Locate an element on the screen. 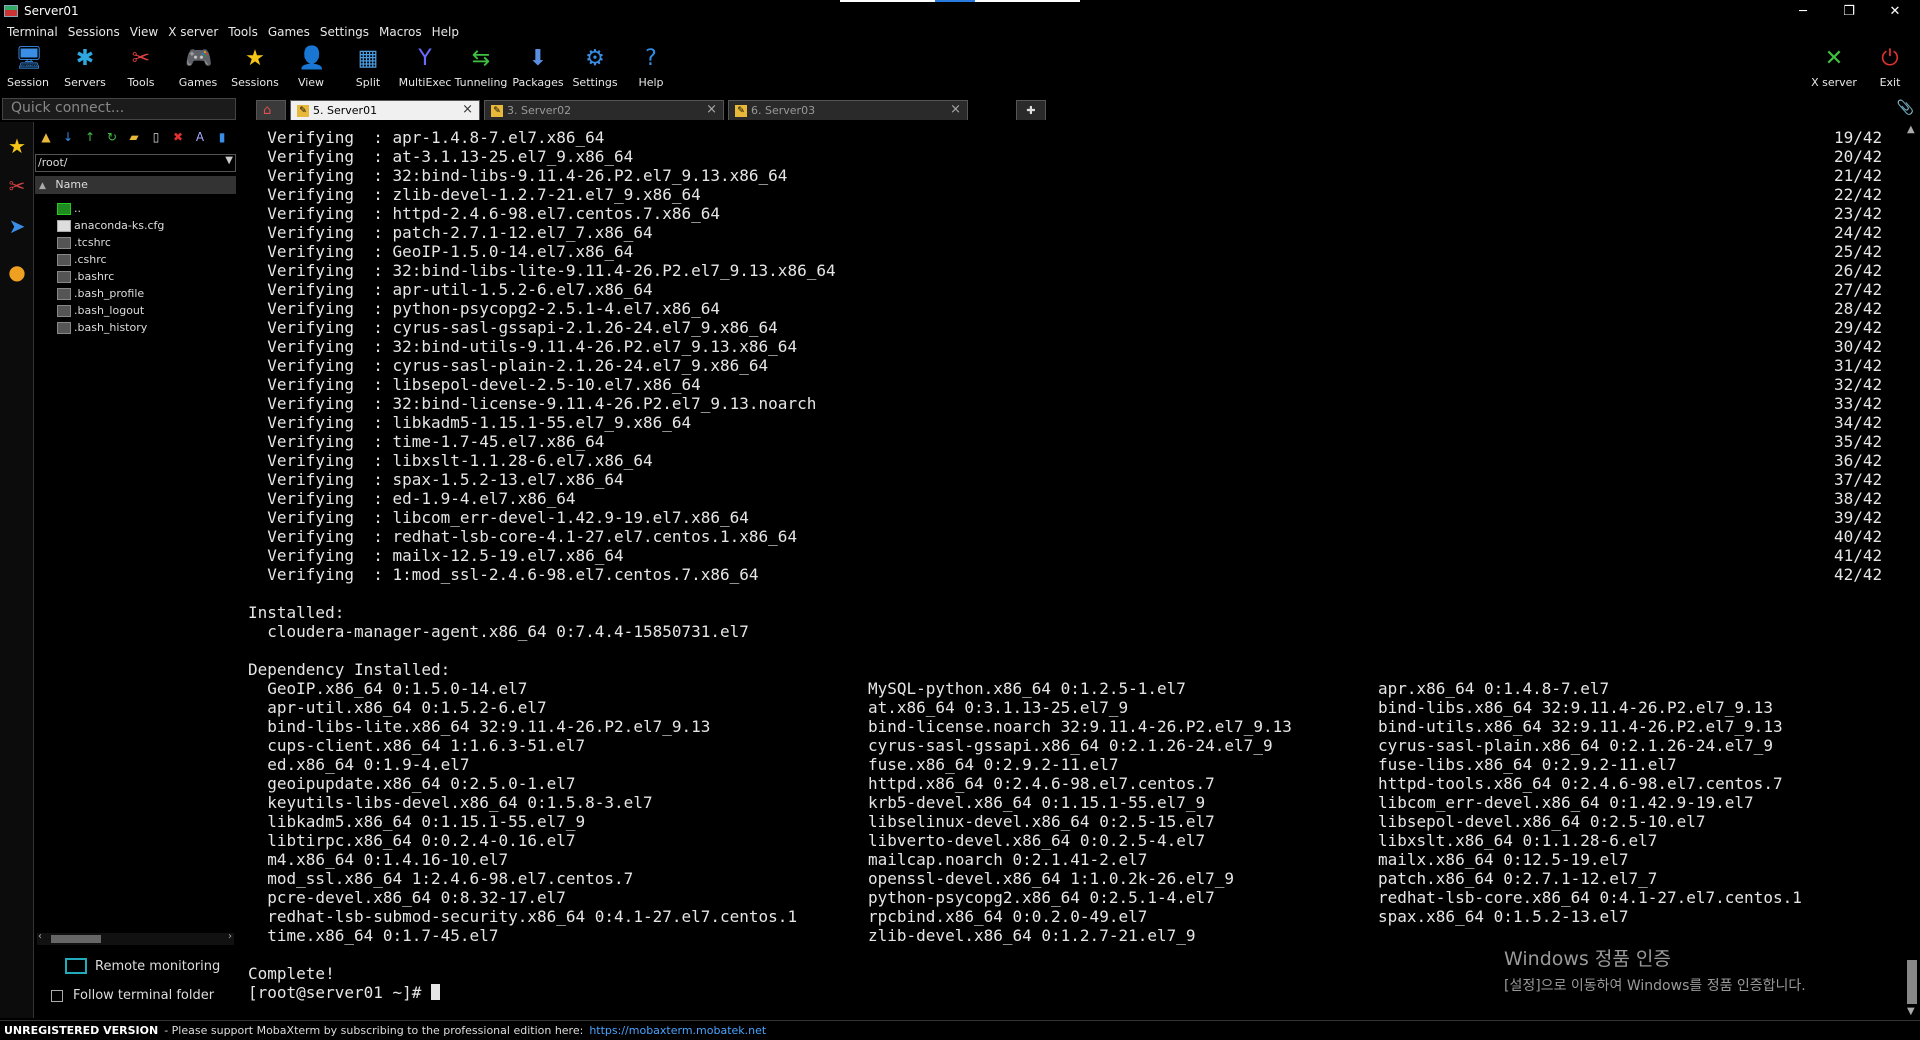  progress-count: 35/42 is located at coordinates (1858, 441).